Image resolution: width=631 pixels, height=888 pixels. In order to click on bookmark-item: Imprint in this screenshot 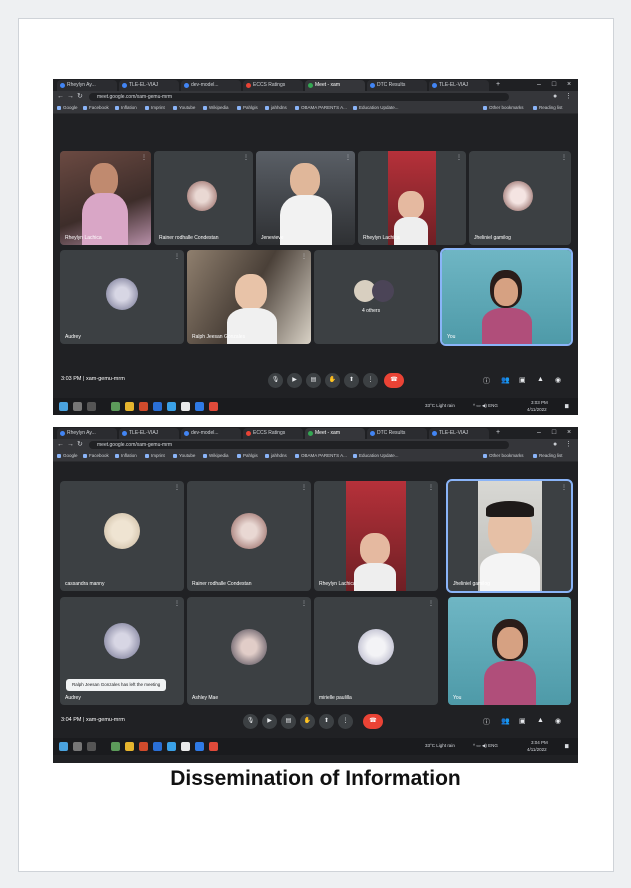, I will do `click(155, 108)`.